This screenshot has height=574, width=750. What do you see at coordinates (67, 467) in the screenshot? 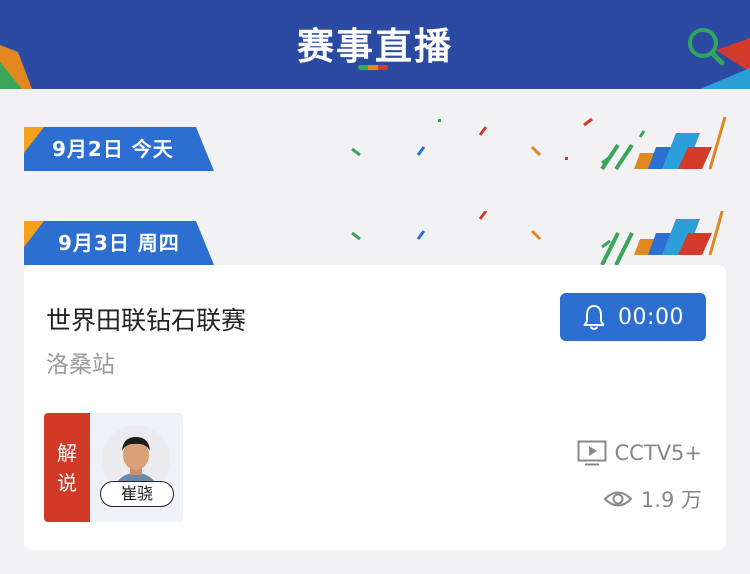
I see `commentary-badge: 解 说` at bounding box center [67, 467].